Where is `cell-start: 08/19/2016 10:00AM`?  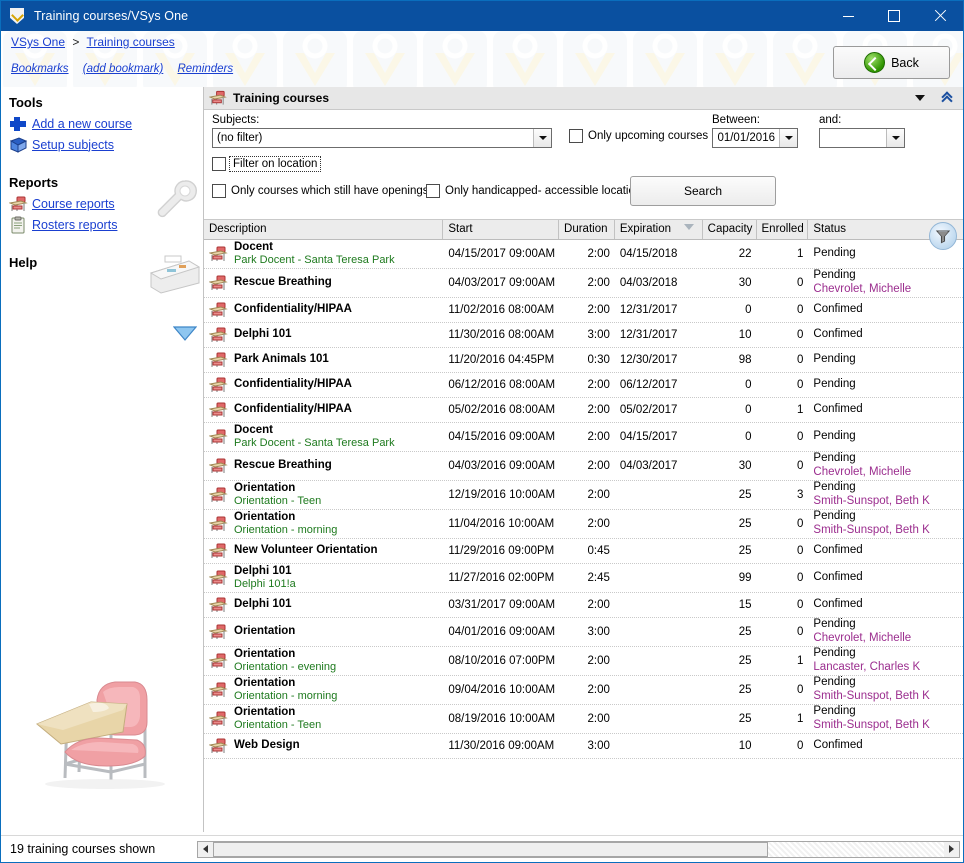 cell-start: 08/19/2016 10:00AM is located at coordinates (502, 719).